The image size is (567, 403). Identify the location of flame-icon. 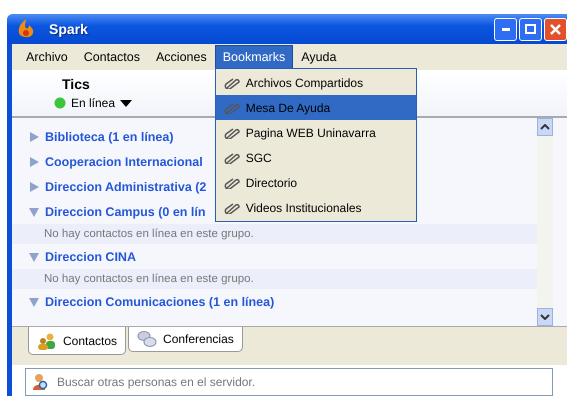
(26, 29).